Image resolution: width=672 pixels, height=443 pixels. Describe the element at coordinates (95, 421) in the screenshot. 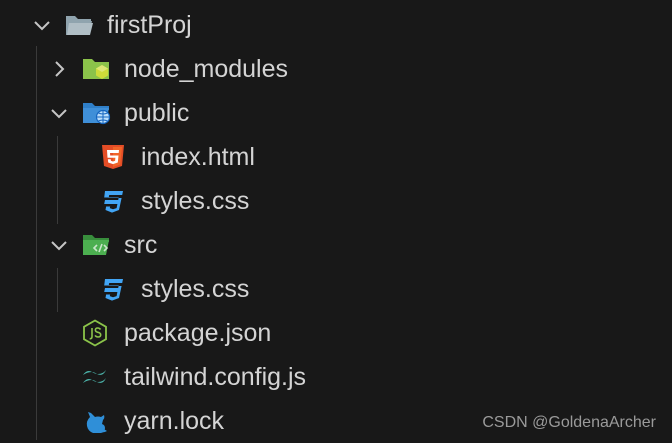

I see `yarn-cat-icon` at that location.